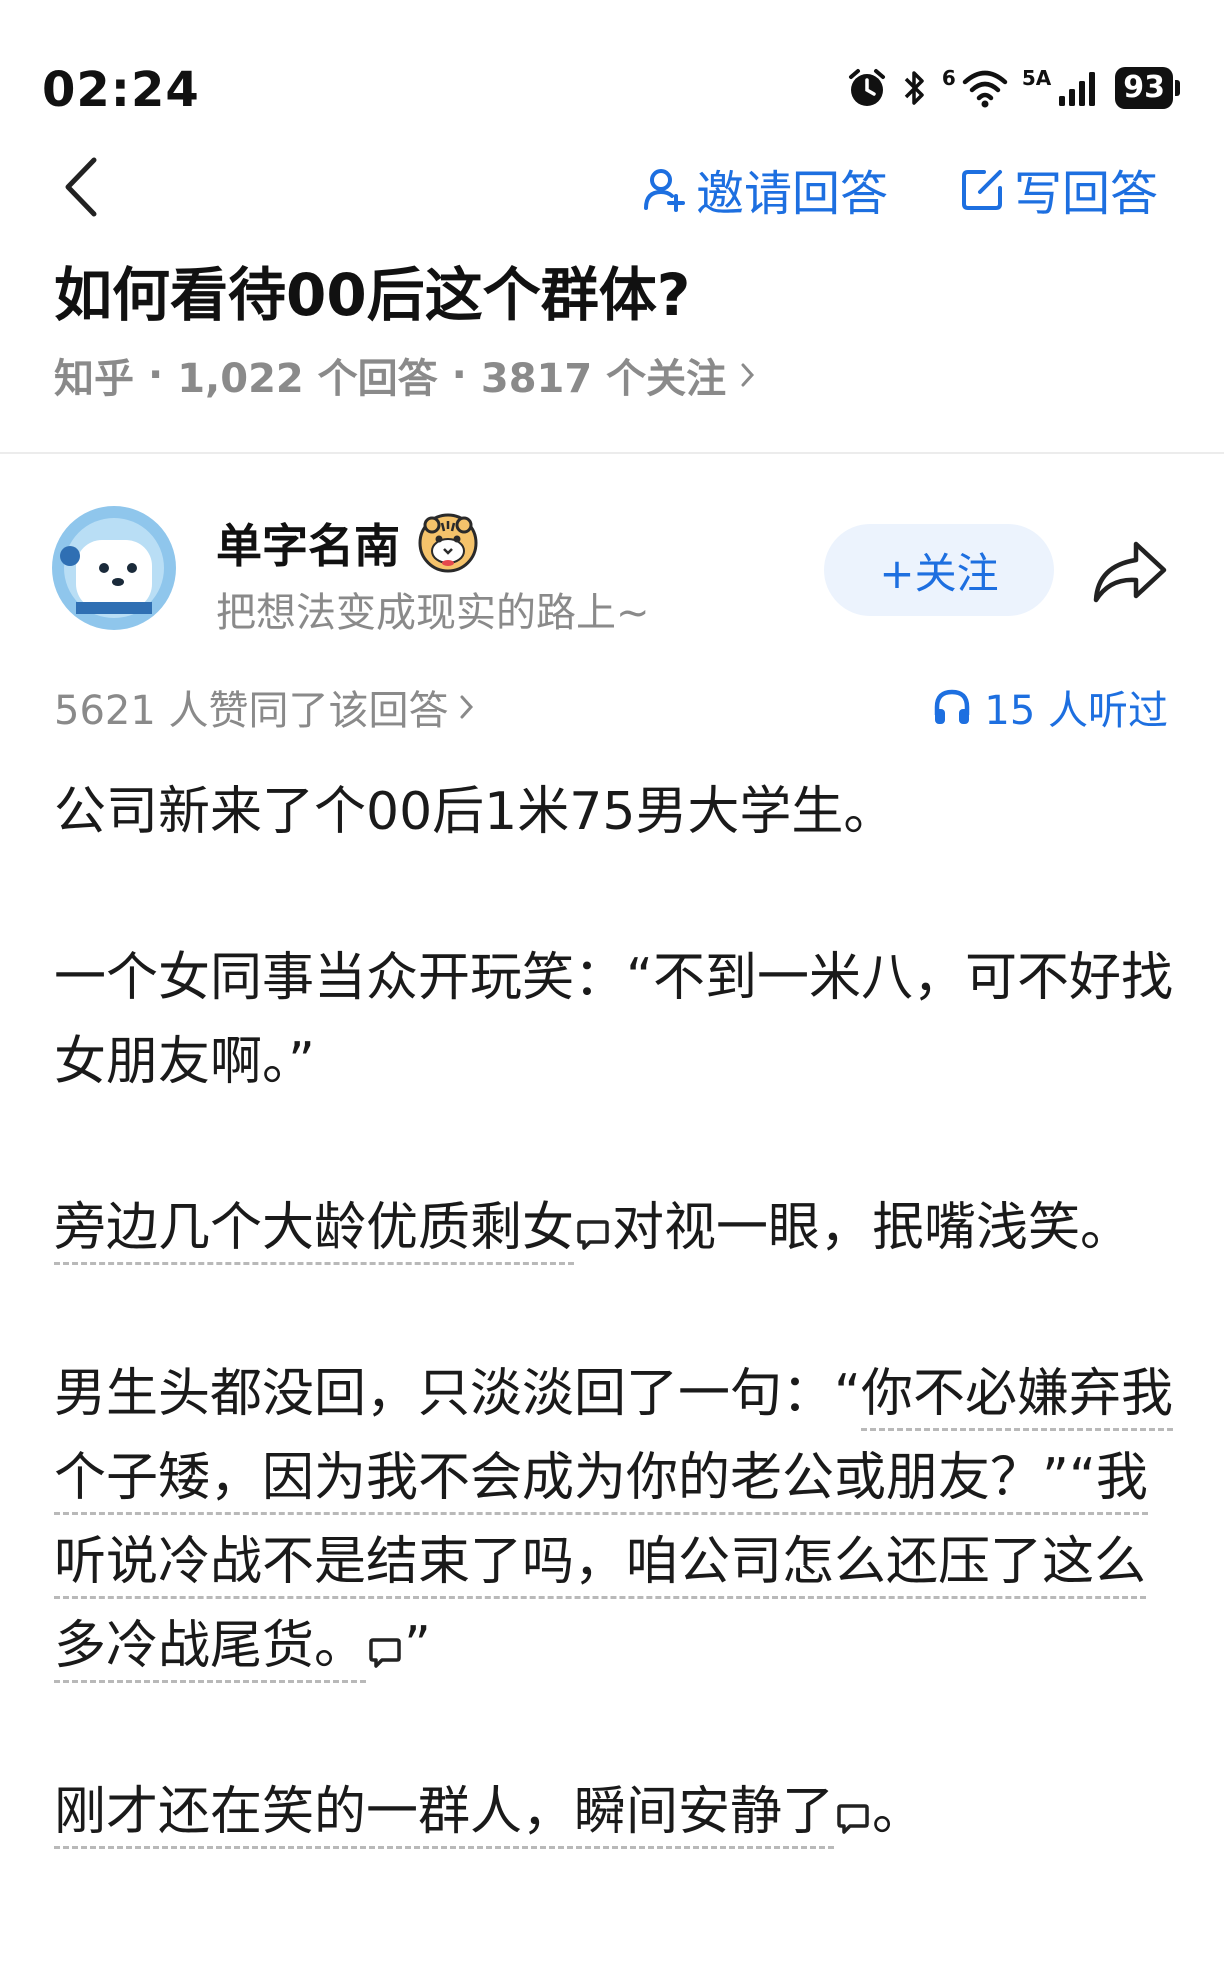 This screenshot has height=1968, width=1224. I want to click on follow-button: +关注, so click(939, 570).